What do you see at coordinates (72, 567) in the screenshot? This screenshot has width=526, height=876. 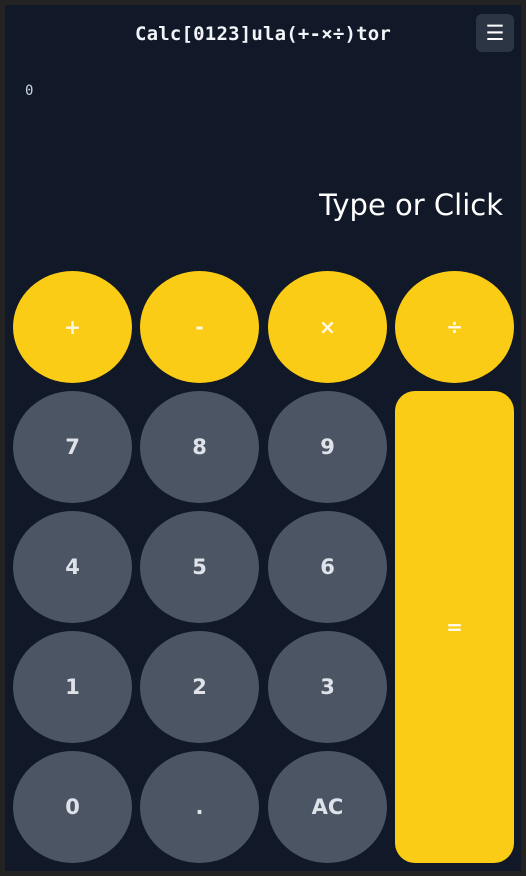 I see `digit-4-button: 4` at bounding box center [72, 567].